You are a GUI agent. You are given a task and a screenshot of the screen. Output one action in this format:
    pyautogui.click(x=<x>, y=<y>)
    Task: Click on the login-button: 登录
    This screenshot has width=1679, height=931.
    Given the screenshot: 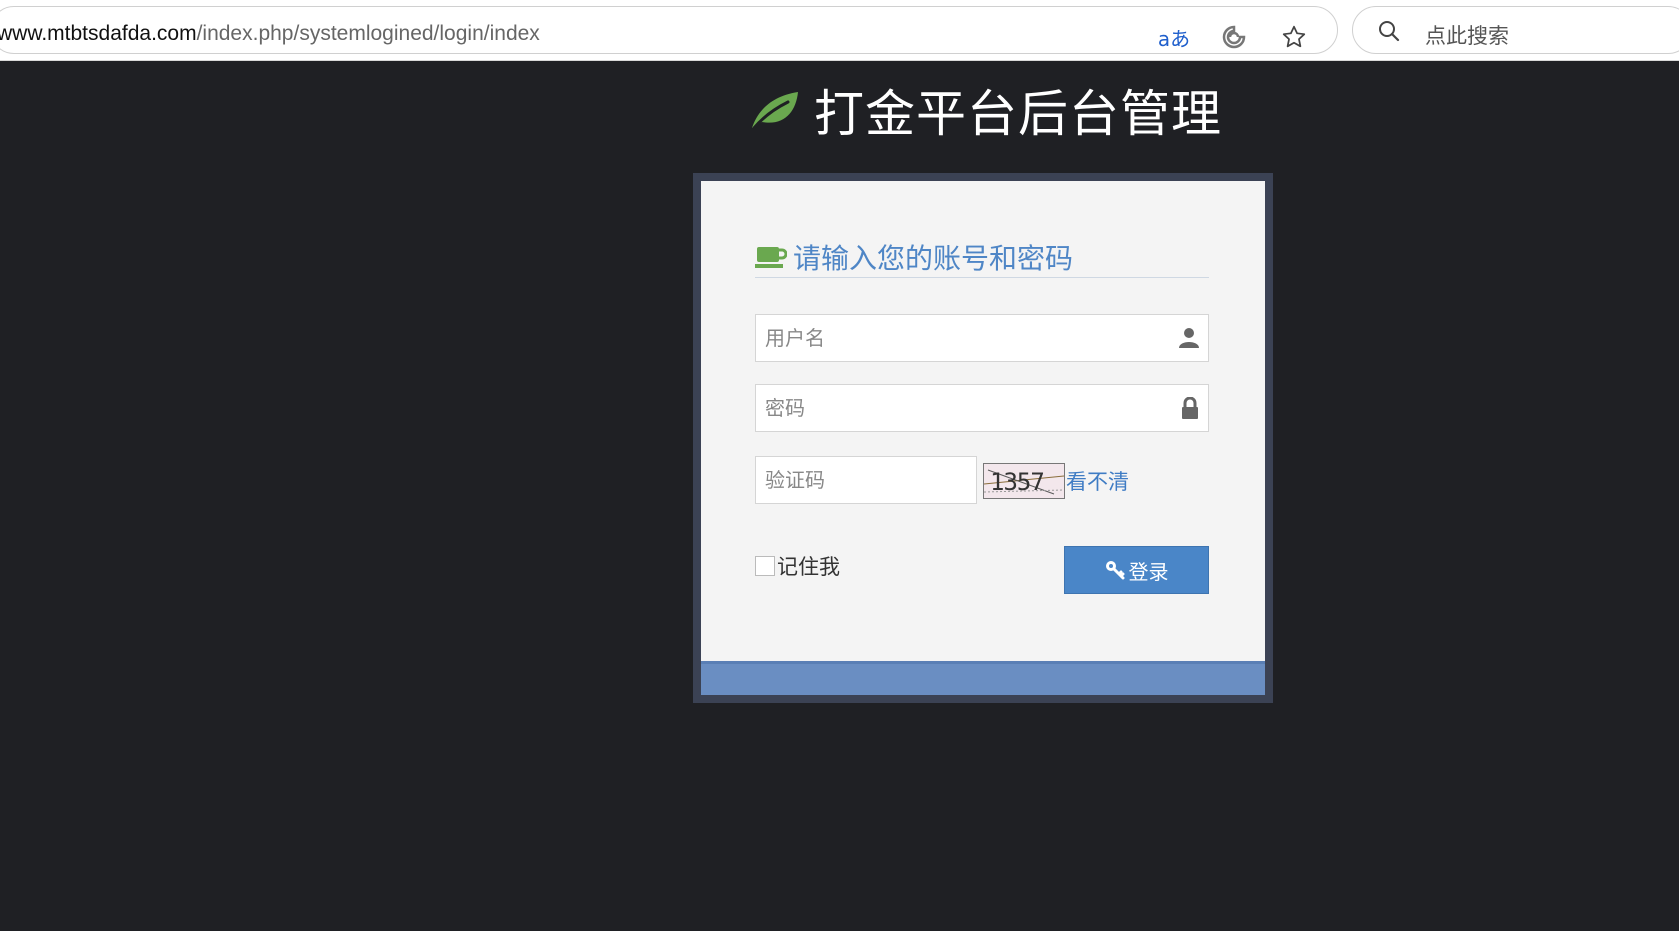 What is the action you would take?
    pyautogui.click(x=1136, y=570)
    